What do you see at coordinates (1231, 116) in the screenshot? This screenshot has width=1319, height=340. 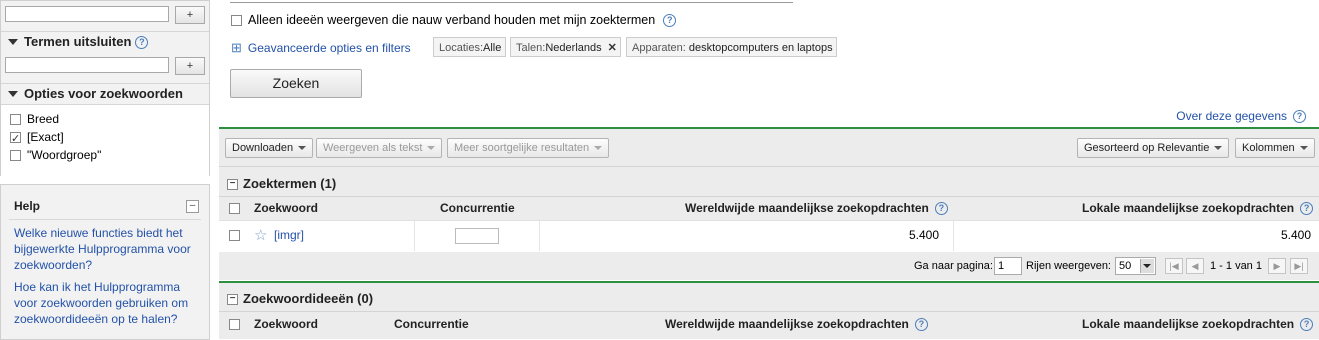 I see `about-data-link: Over deze gegevens` at bounding box center [1231, 116].